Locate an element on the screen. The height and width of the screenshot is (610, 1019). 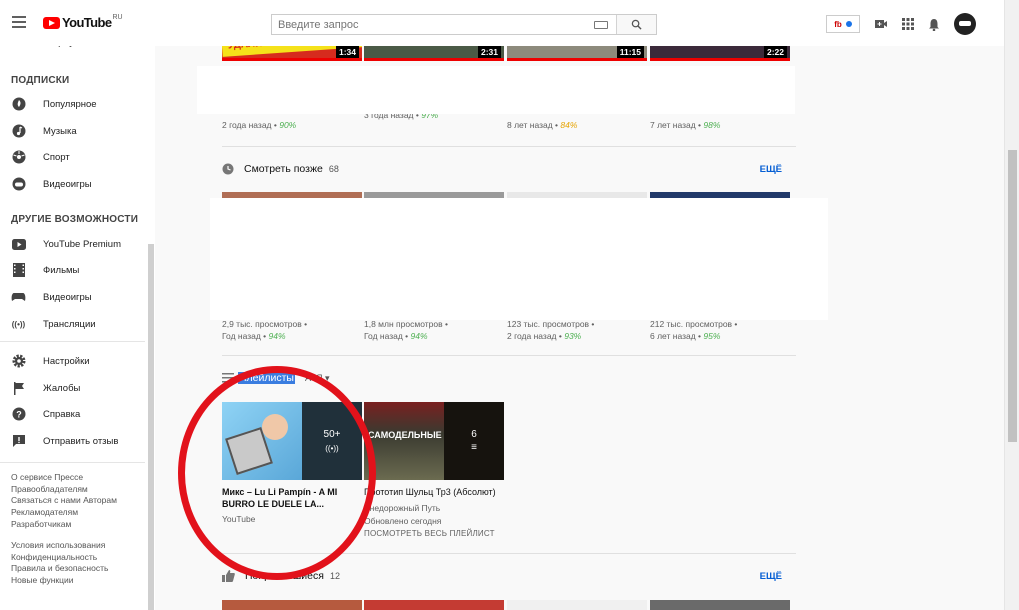
subscriptions-title: ПОДПИСКИ is located at coordinates (40, 80).